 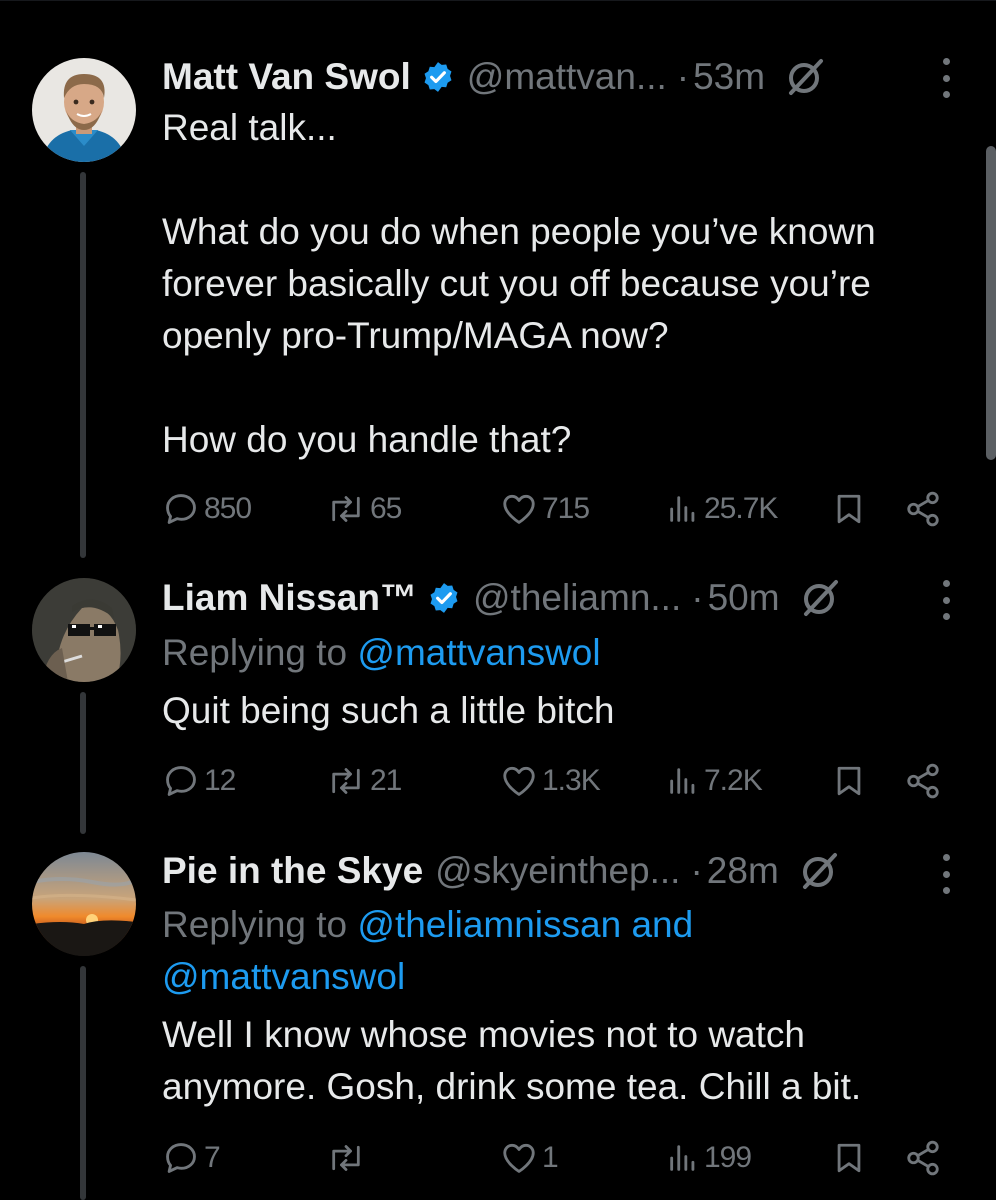 What do you see at coordinates (364, 781) in the screenshot?
I see `repost-button: 21` at bounding box center [364, 781].